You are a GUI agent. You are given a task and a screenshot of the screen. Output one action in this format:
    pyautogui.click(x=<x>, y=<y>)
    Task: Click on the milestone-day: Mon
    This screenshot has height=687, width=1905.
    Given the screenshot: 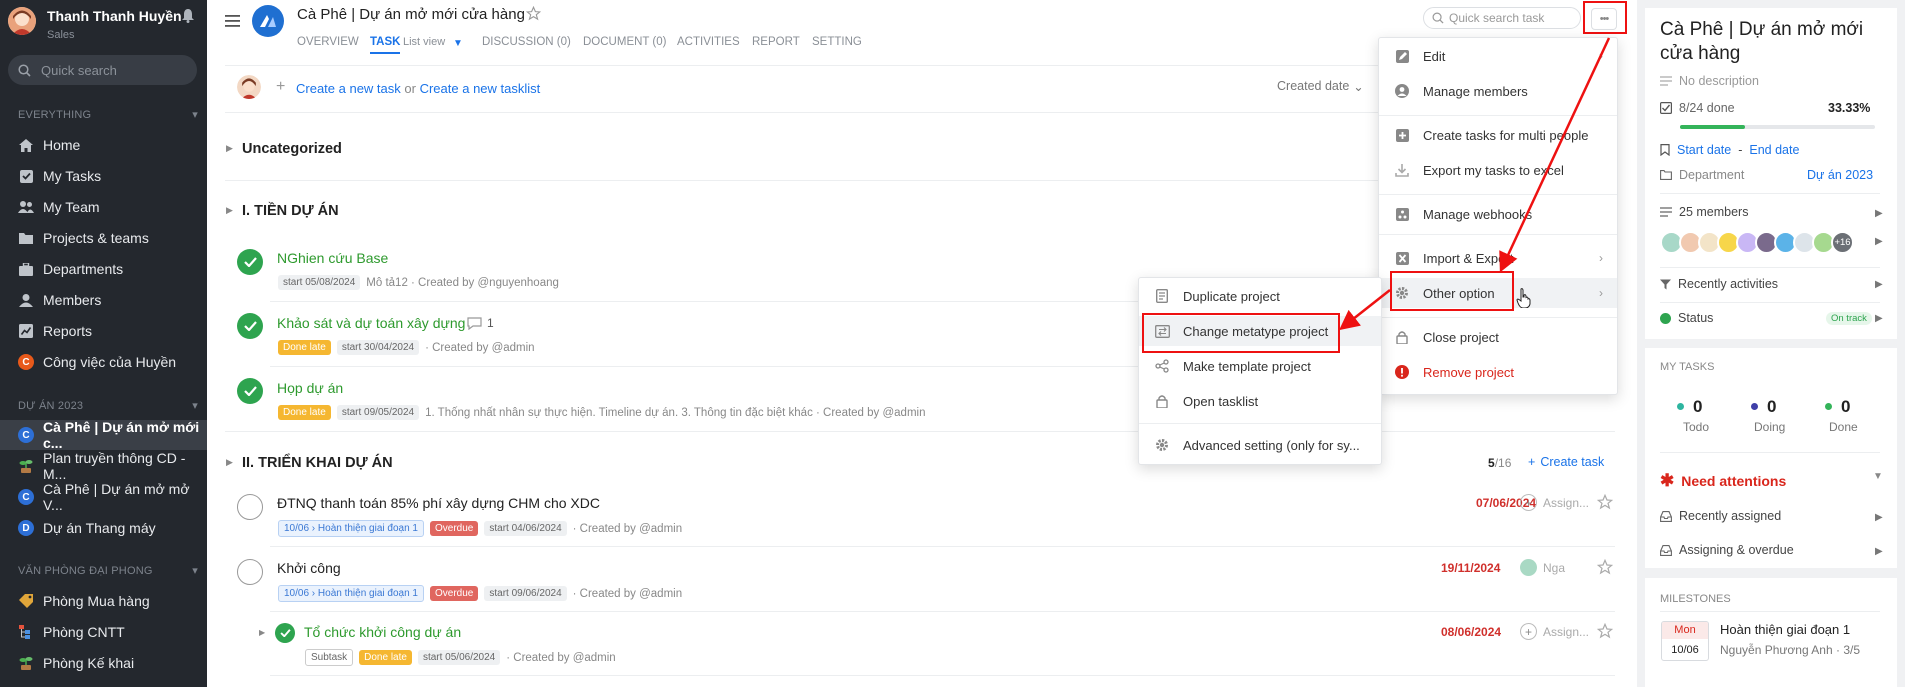 What is the action you would take?
    pyautogui.click(x=1685, y=630)
    